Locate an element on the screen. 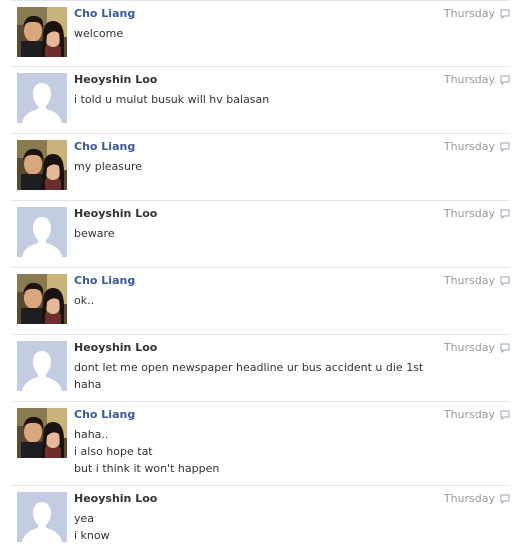  message-body: ok.. is located at coordinates (252, 300).